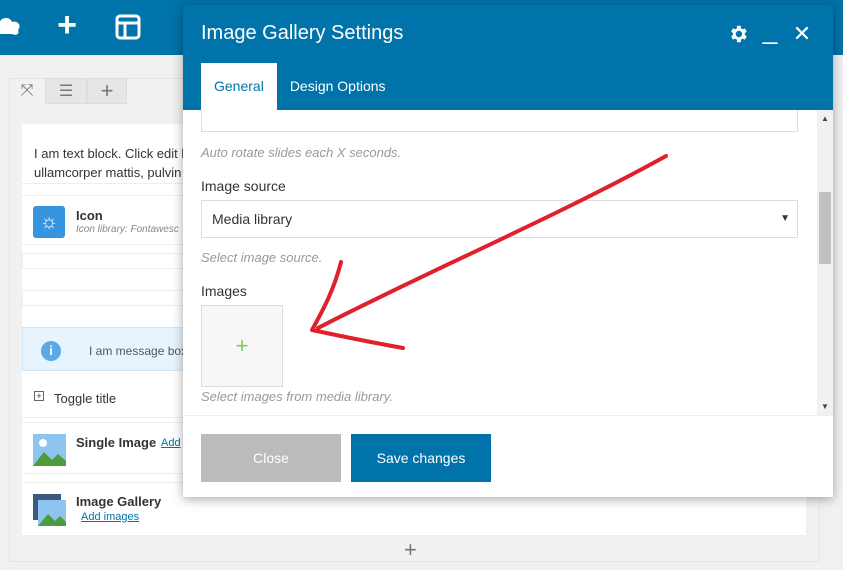 The width and height of the screenshot is (843, 570). I want to click on plus-icon: +, so click(242, 345).